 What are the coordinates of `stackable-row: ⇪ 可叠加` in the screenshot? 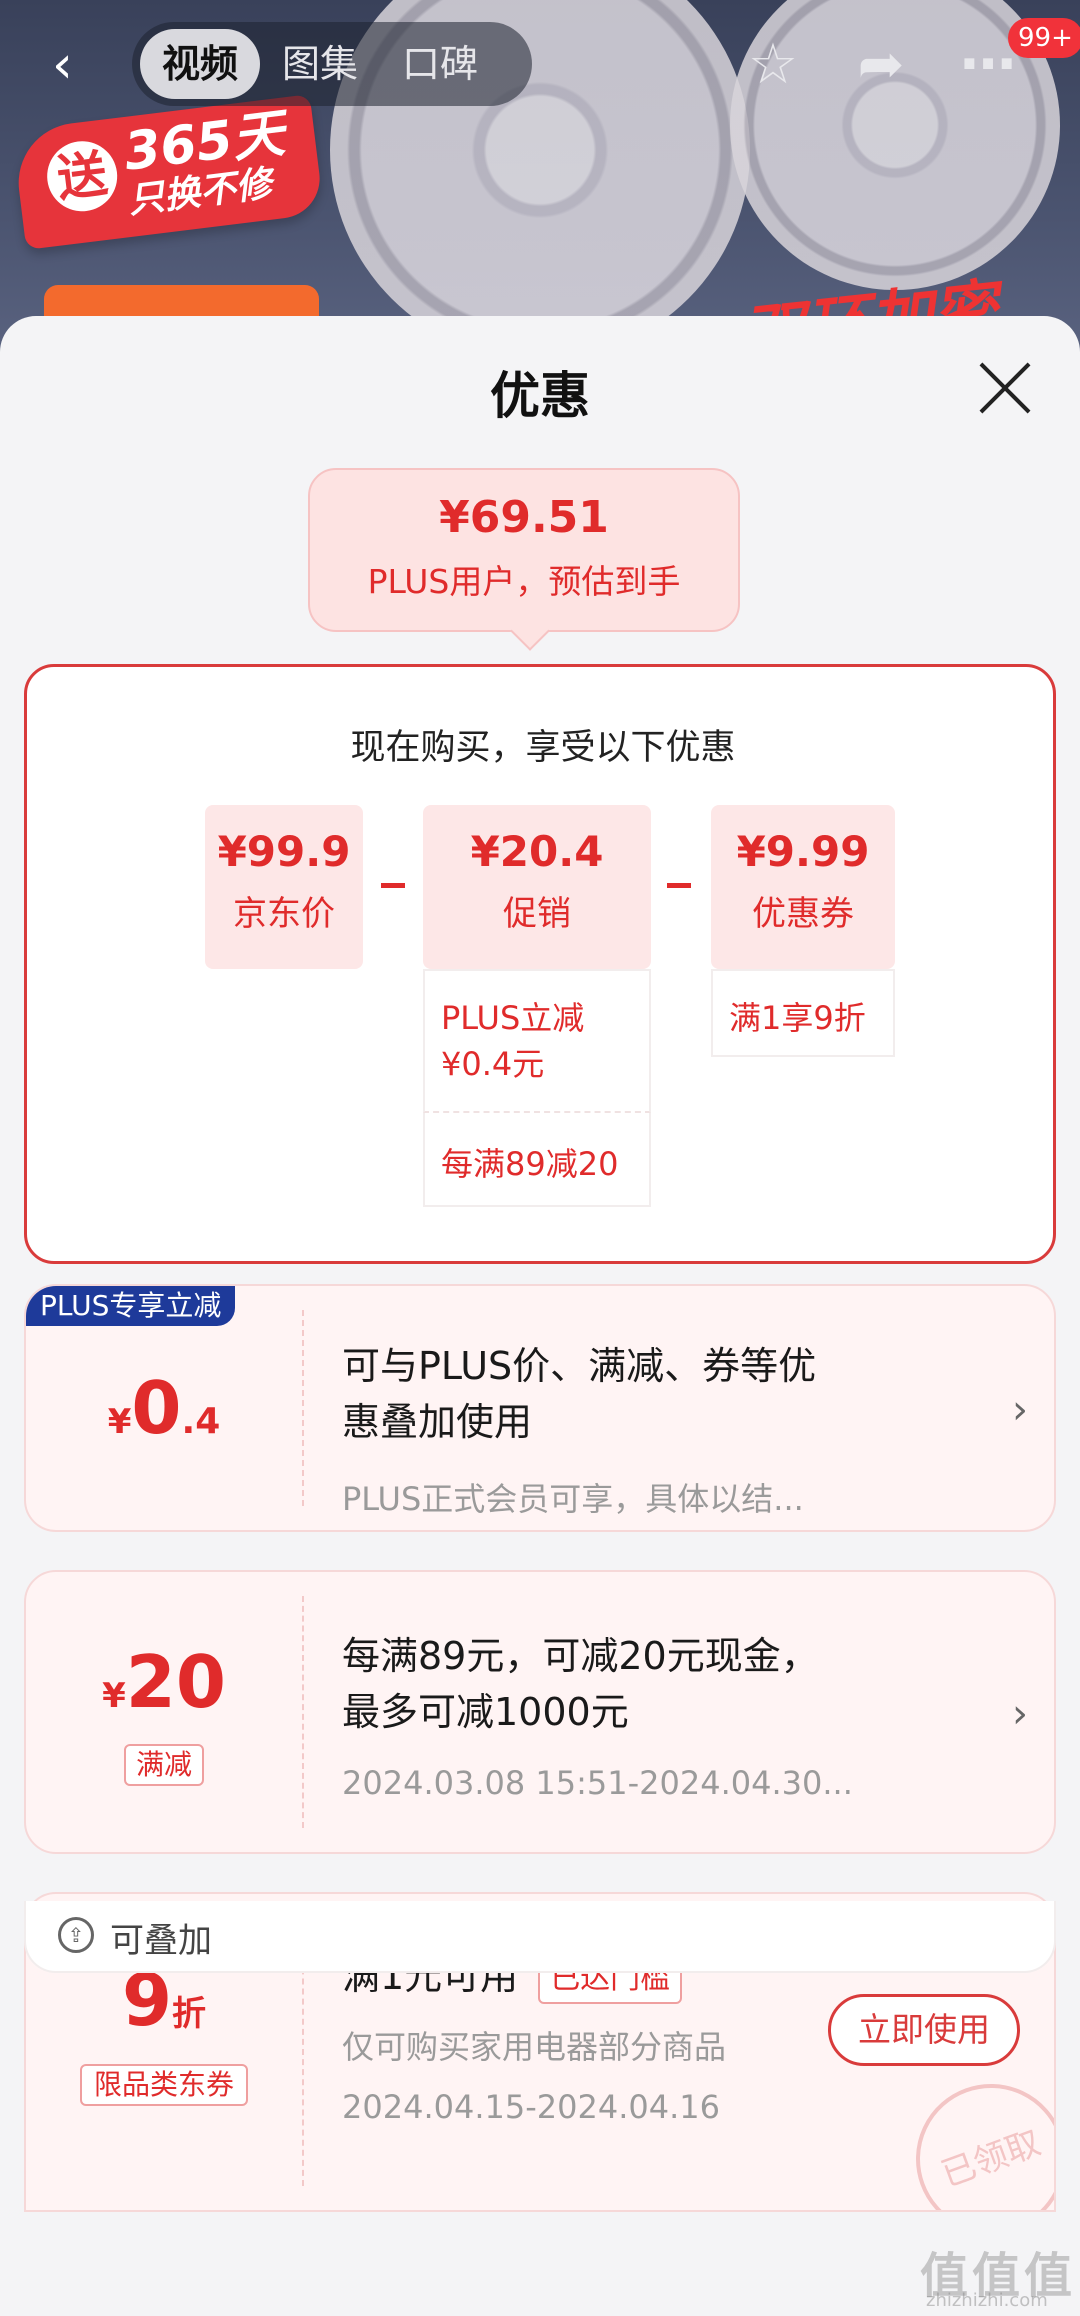 It's located at (540, 1937).